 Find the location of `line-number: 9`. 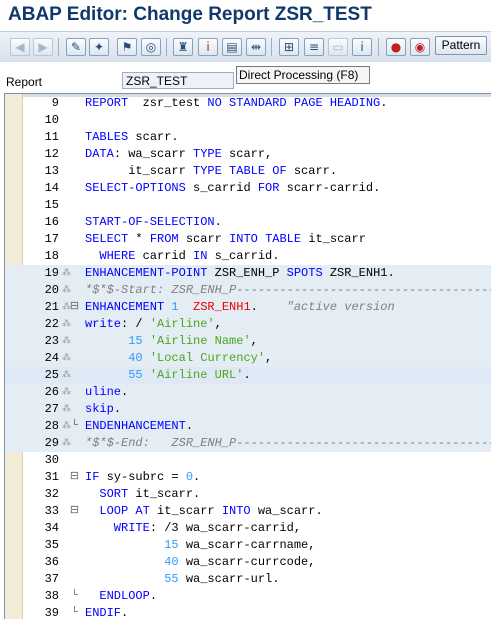

line-number: 9 is located at coordinates (55, 103).